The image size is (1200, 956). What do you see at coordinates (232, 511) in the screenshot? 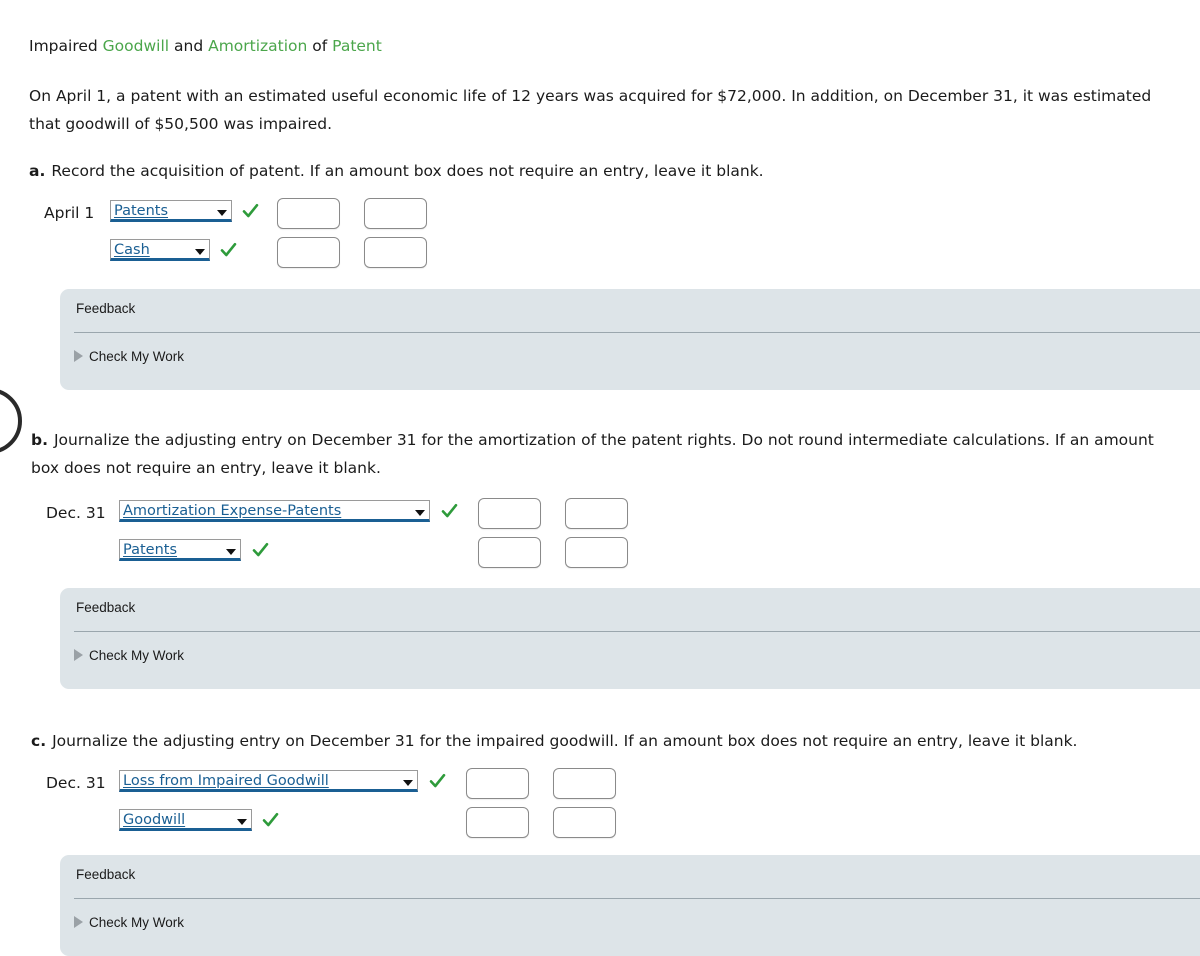
I see `part-b-row-1-account-label: Amortization Expense-Patents` at bounding box center [232, 511].